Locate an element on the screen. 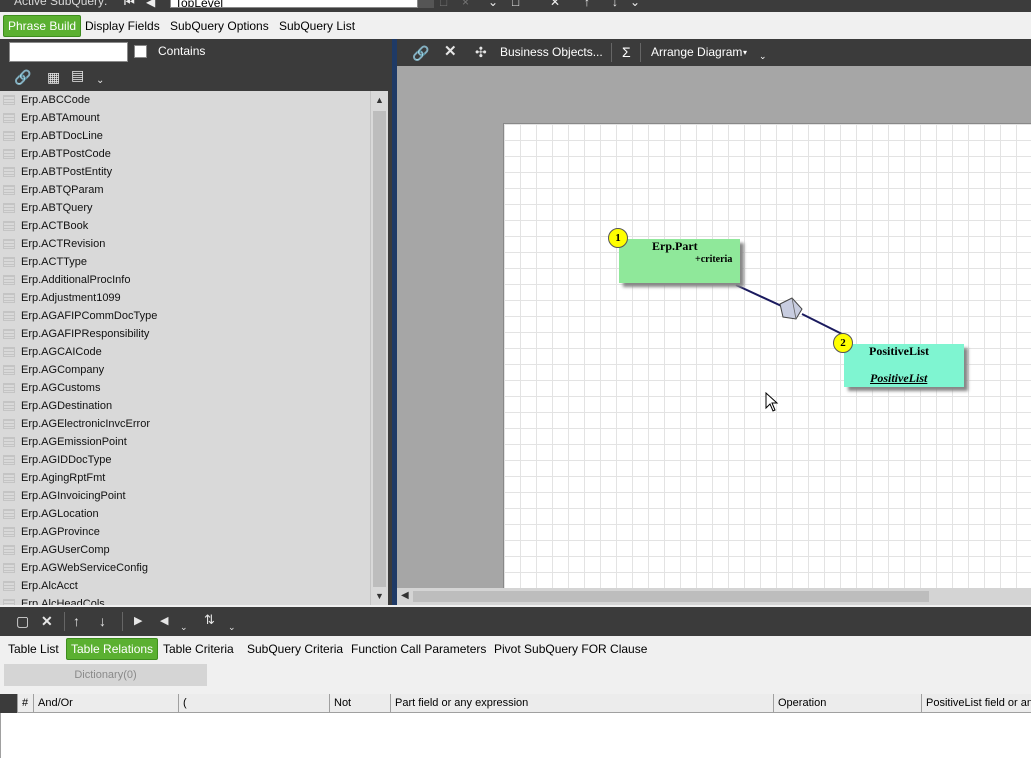 The width and height of the screenshot is (1031, 758). diagram-h-scrollbar: ◀ is located at coordinates (714, 596).